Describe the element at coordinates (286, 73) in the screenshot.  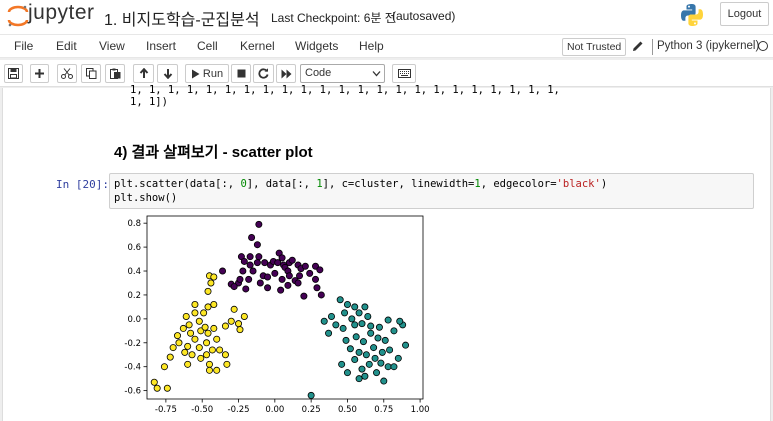
I see `restart-run-all-button` at that location.